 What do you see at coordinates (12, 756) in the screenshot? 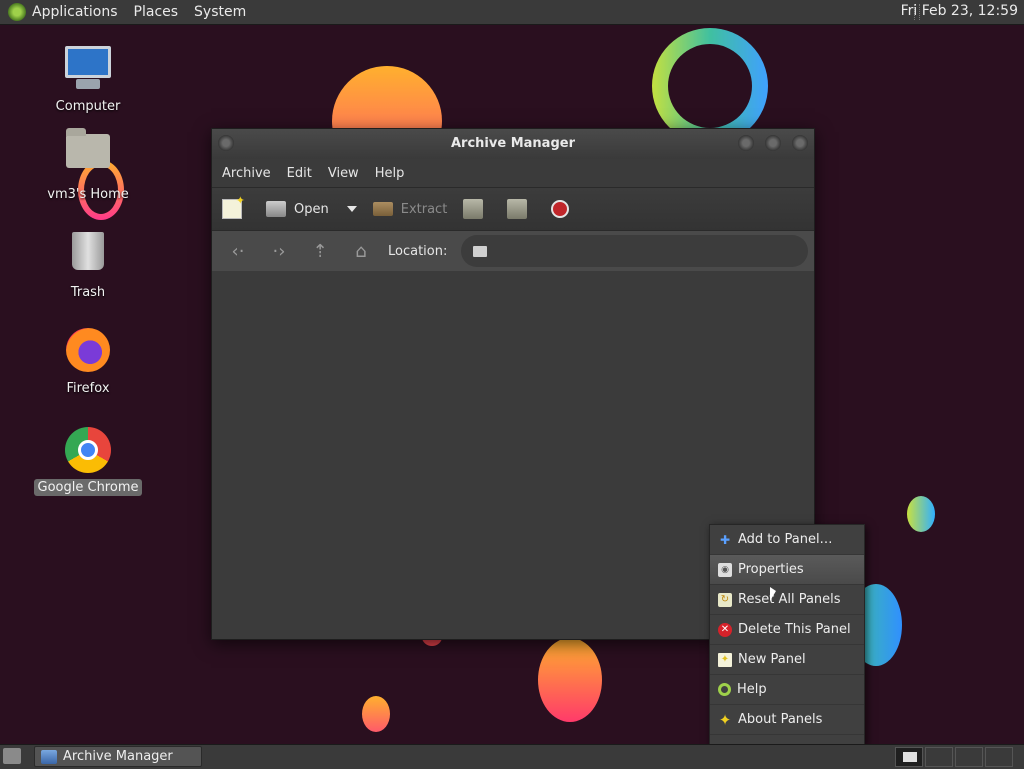
I see `show-desktop-icon` at bounding box center [12, 756].